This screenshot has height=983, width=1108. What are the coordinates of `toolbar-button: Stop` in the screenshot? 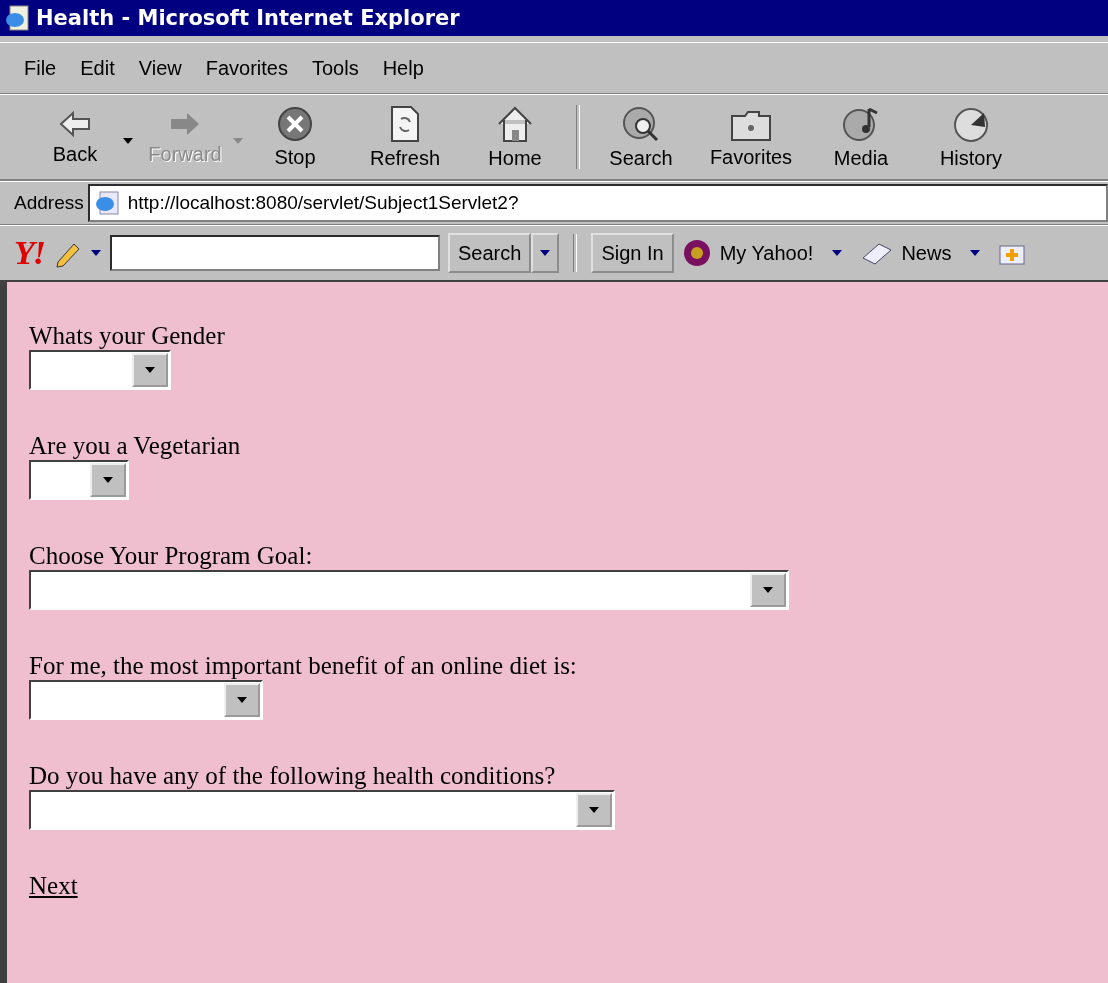 It's located at (295, 137).